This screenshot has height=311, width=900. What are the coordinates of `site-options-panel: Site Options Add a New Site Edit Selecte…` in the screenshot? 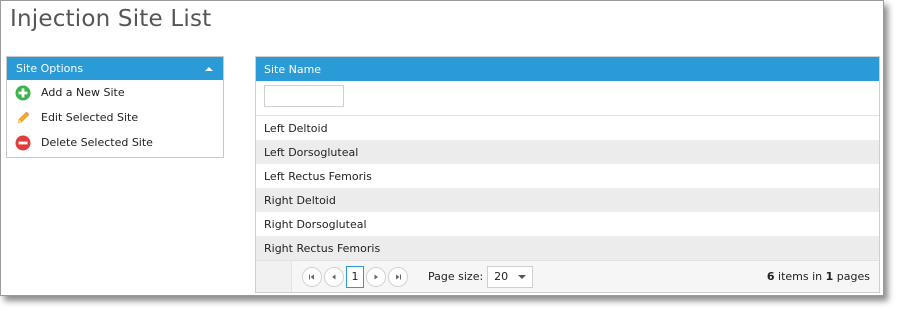 It's located at (115, 107).